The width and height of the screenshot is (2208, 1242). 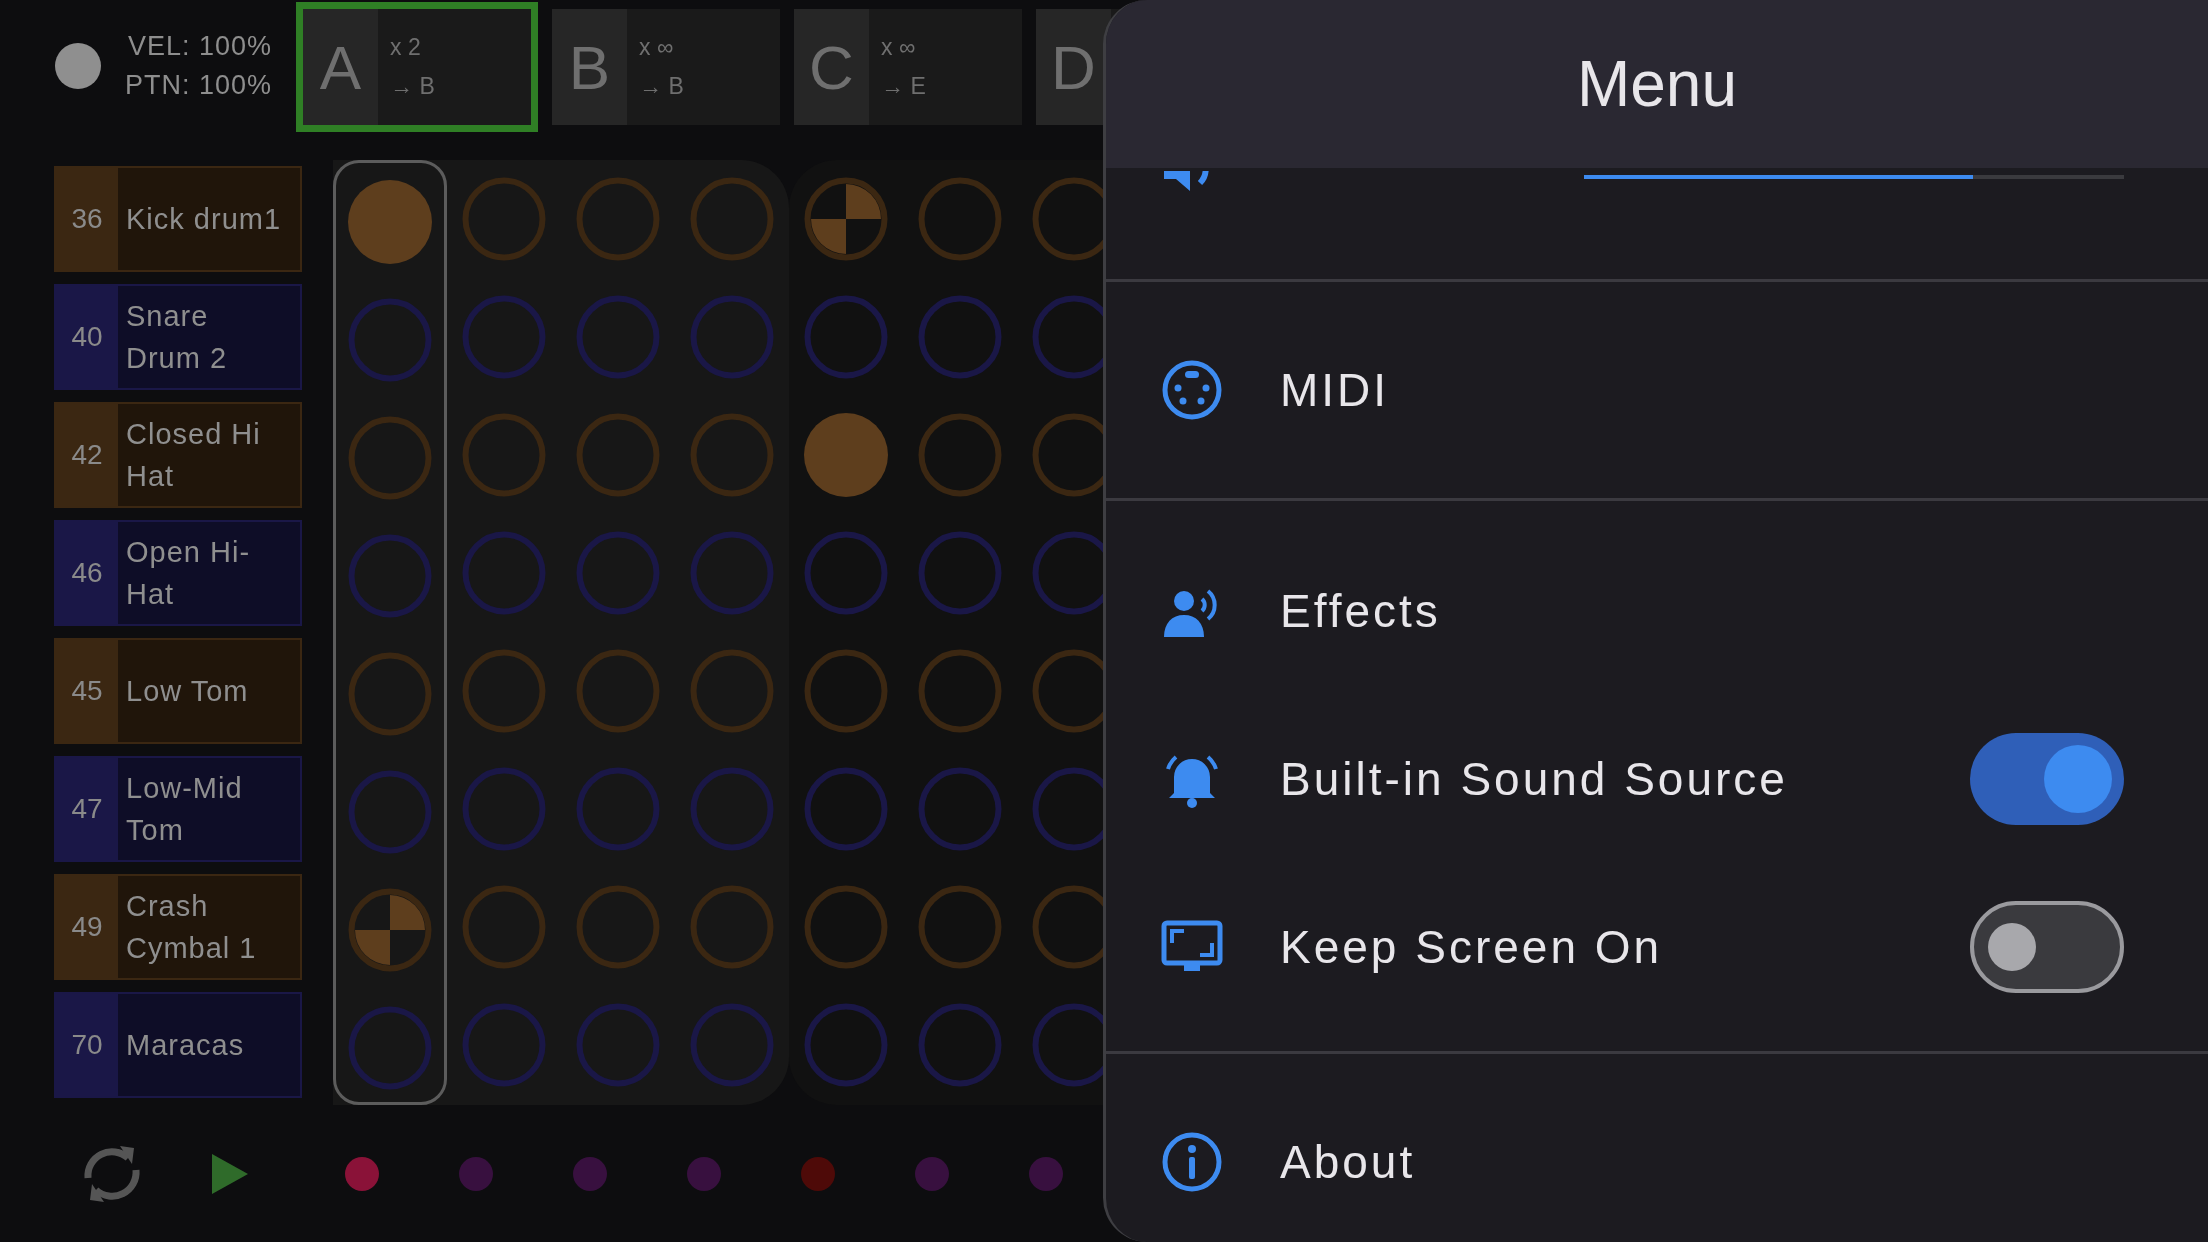 What do you see at coordinates (1657, 947) in the screenshot?
I see `menu-item: Keep Screen On` at bounding box center [1657, 947].